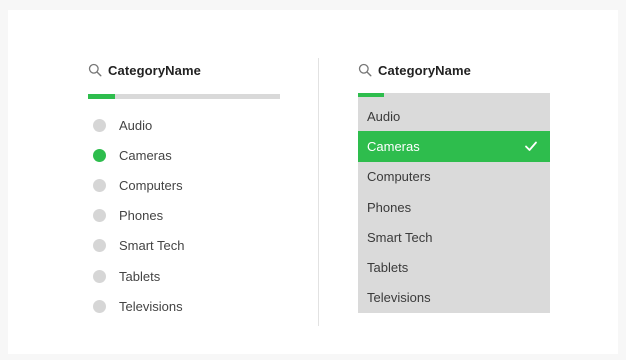  I want to click on option-label: Televisions, so click(399, 298).